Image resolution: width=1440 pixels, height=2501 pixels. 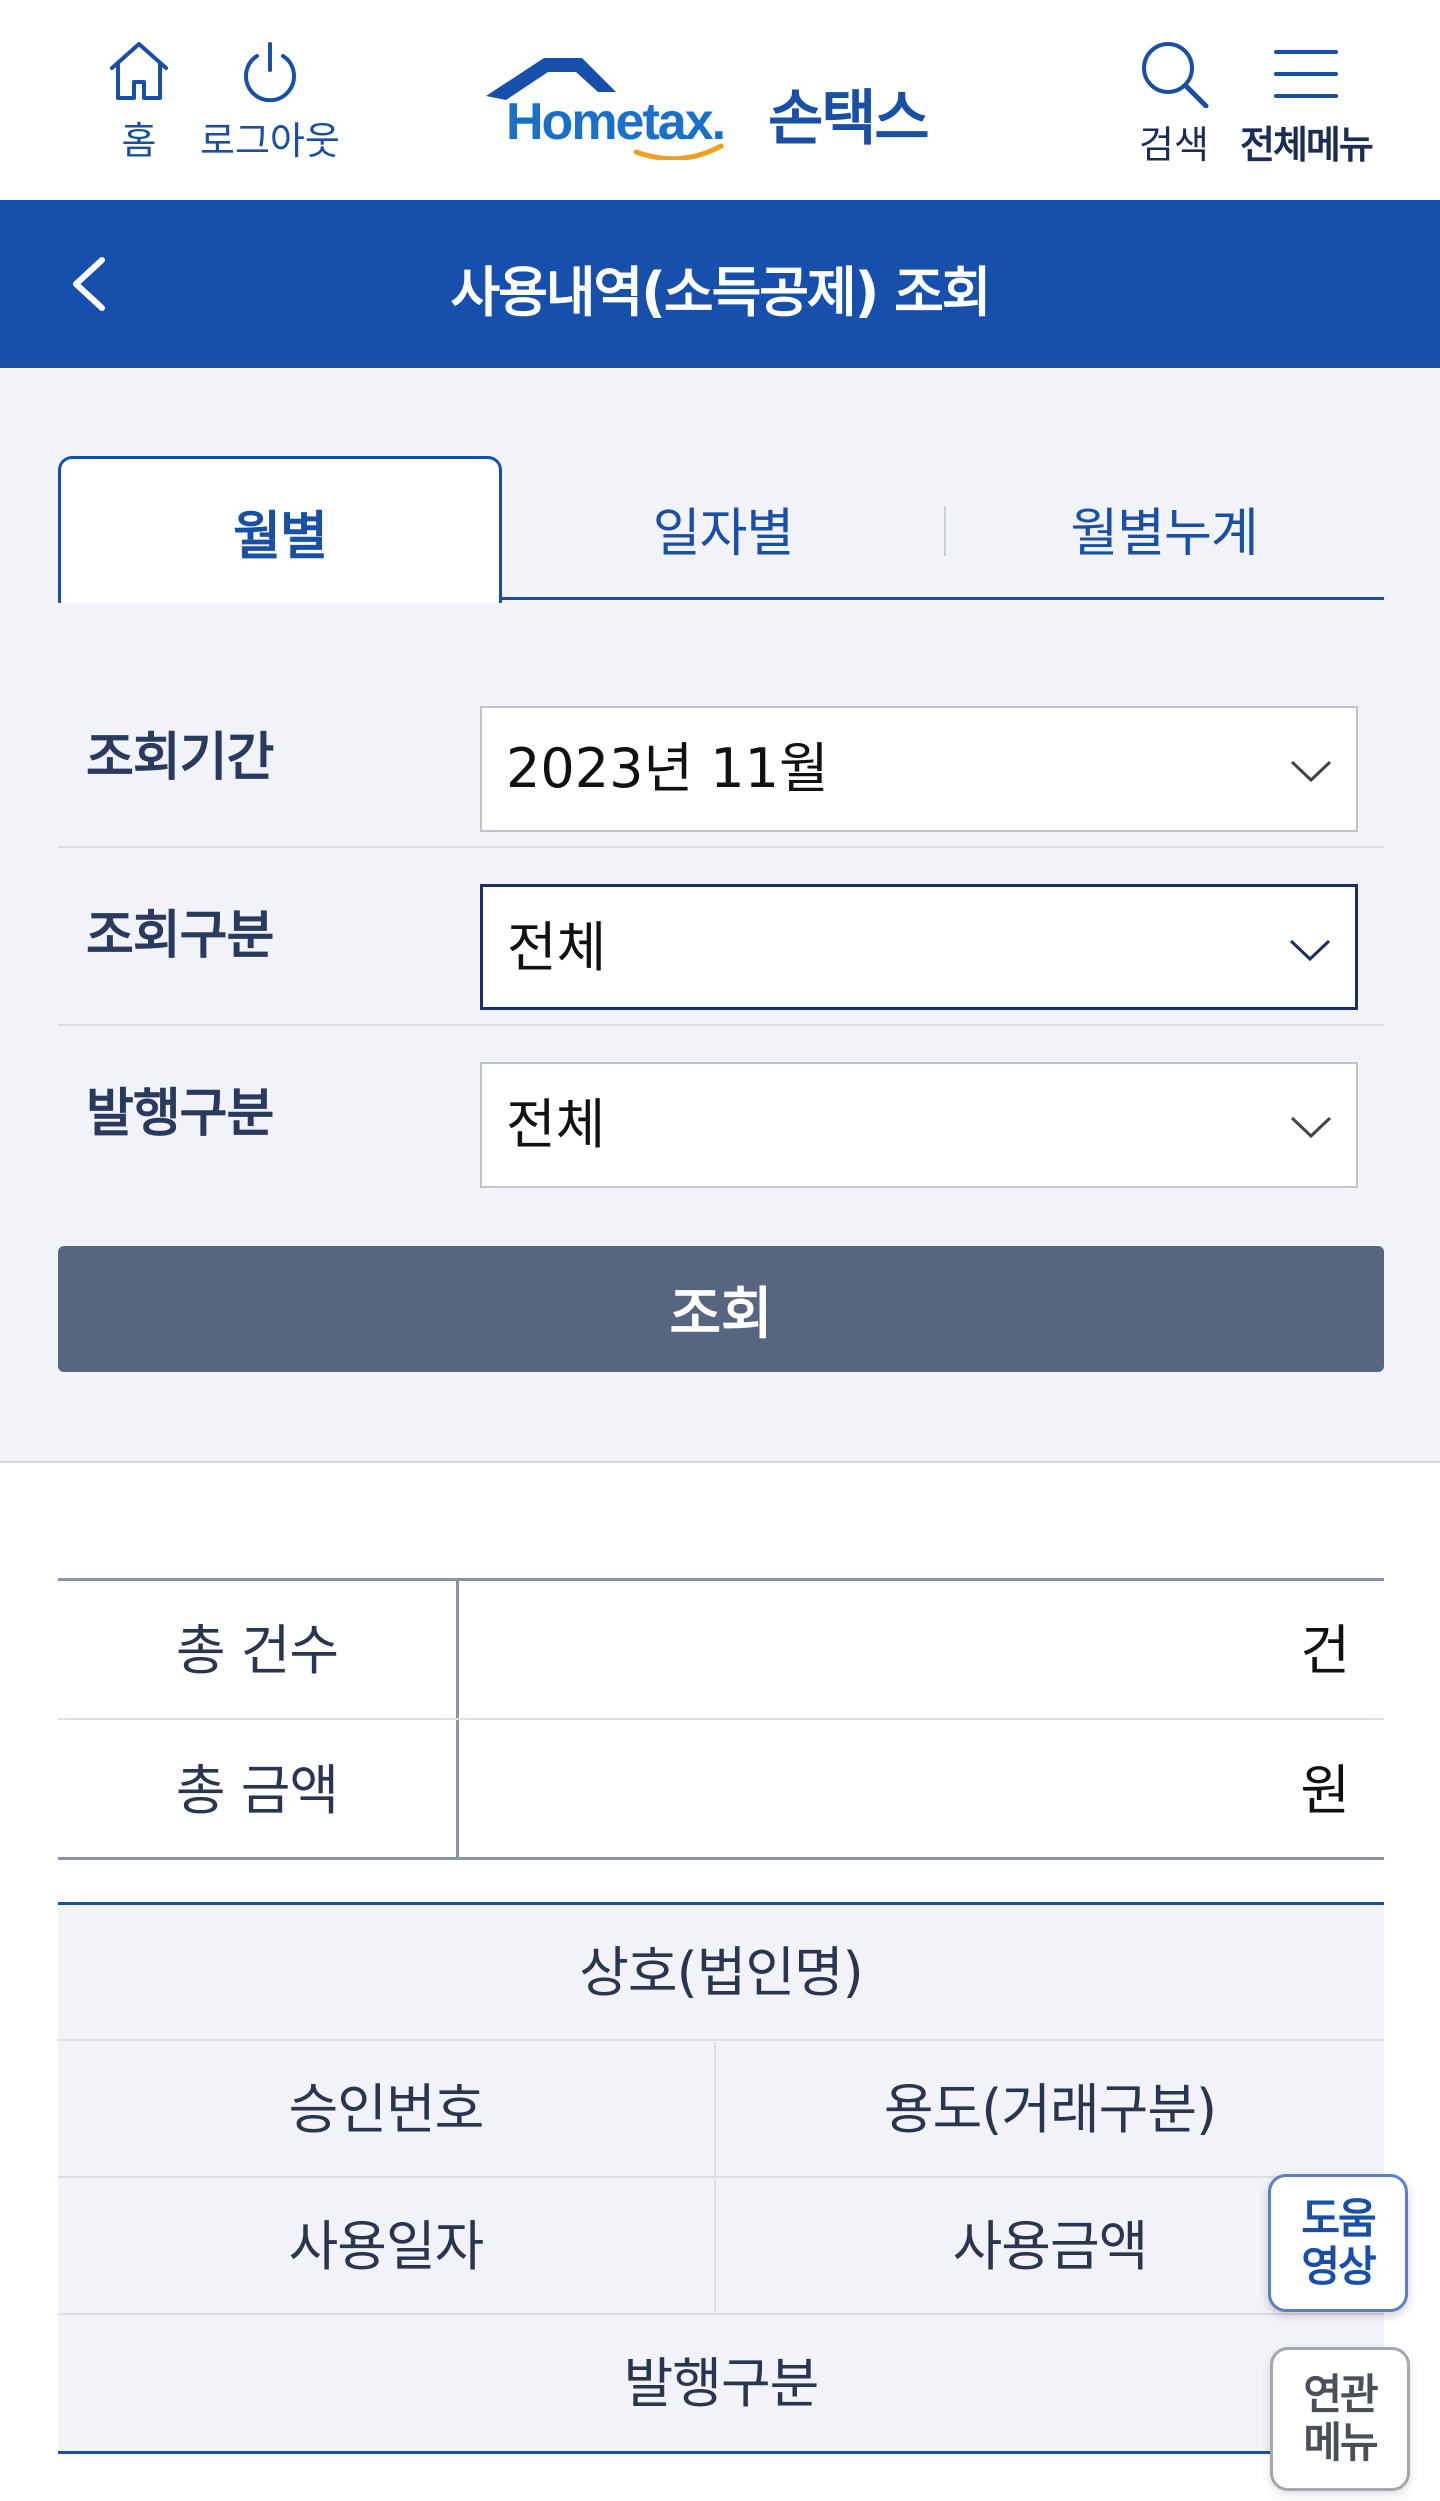 I want to click on help-video-label-line1: 도움, so click(x=1338, y=2218).